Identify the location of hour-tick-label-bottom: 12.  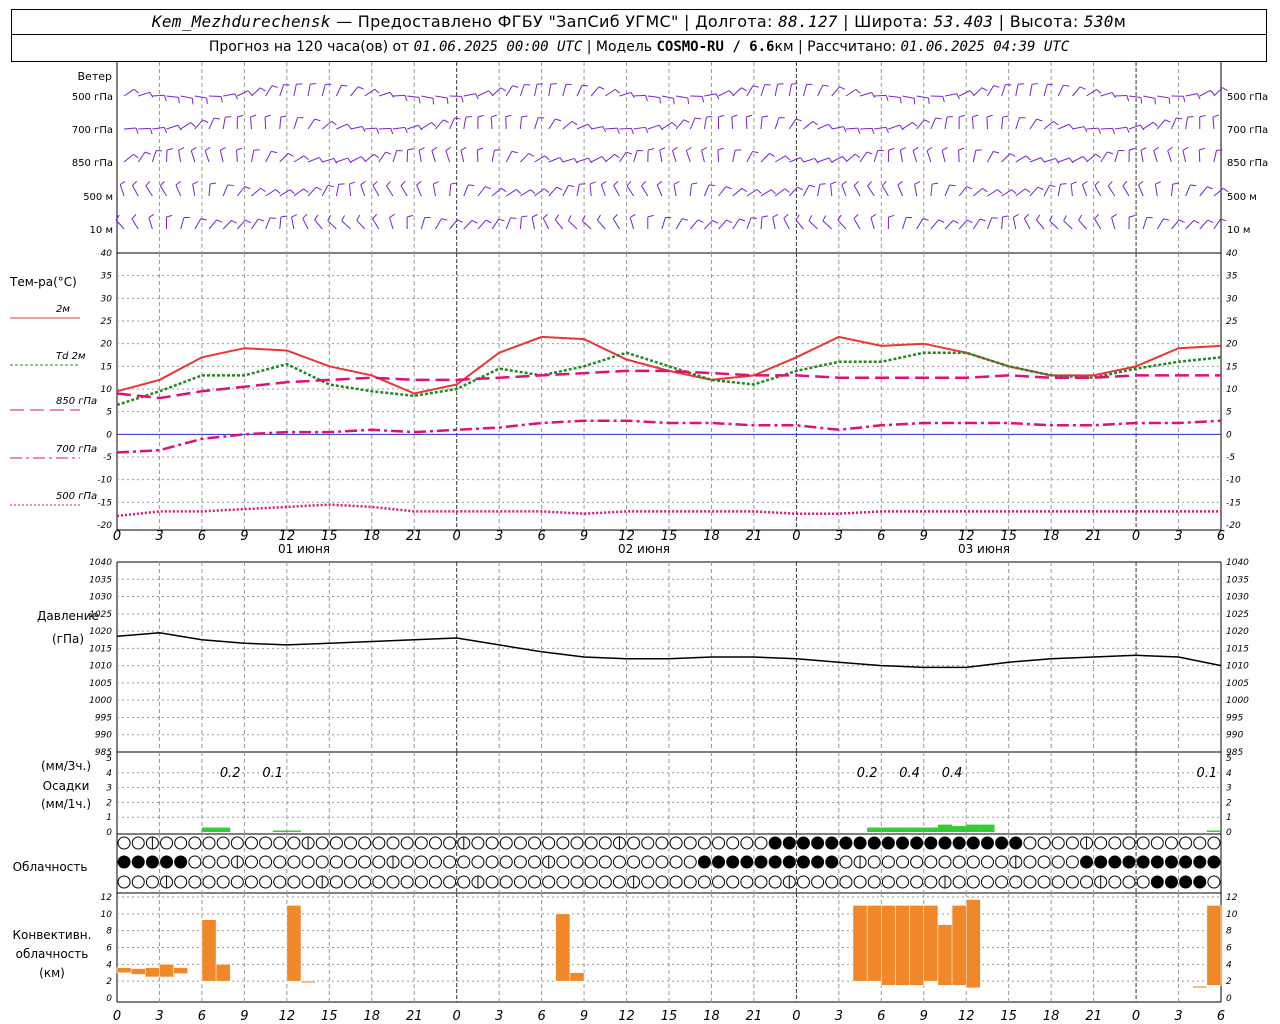
(287, 1016).